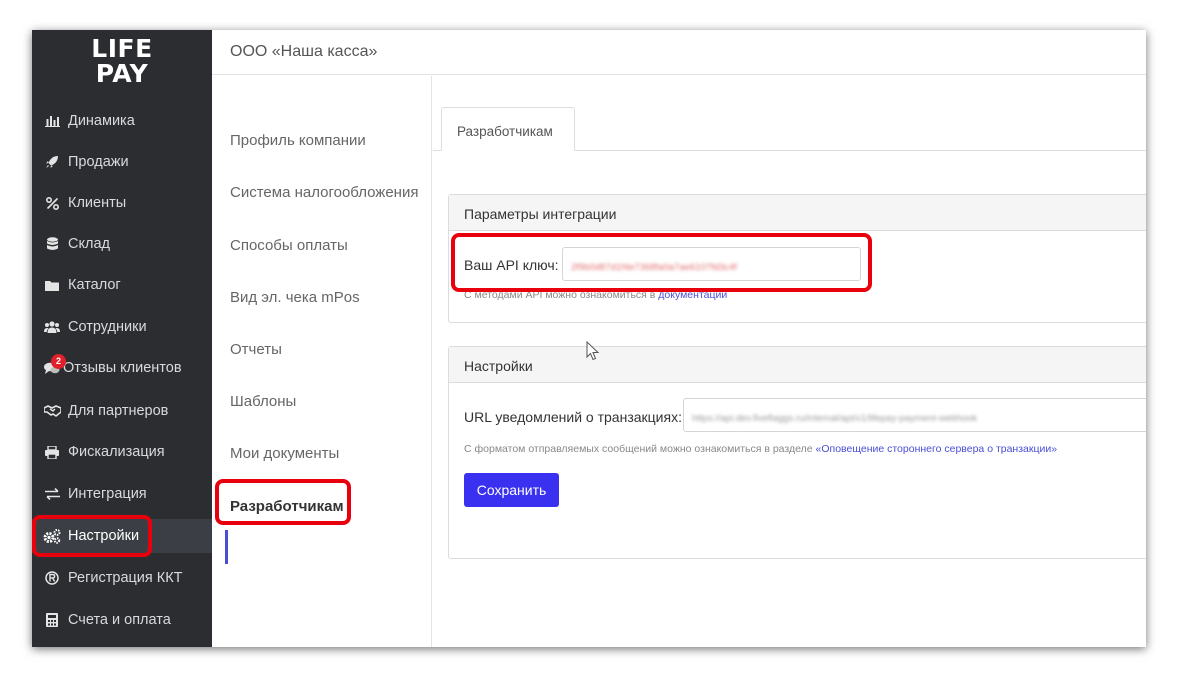 The image size is (1178, 678). What do you see at coordinates (593, 351) in the screenshot?
I see `mouse-cursor-icon` at bounding box center [593, 351].